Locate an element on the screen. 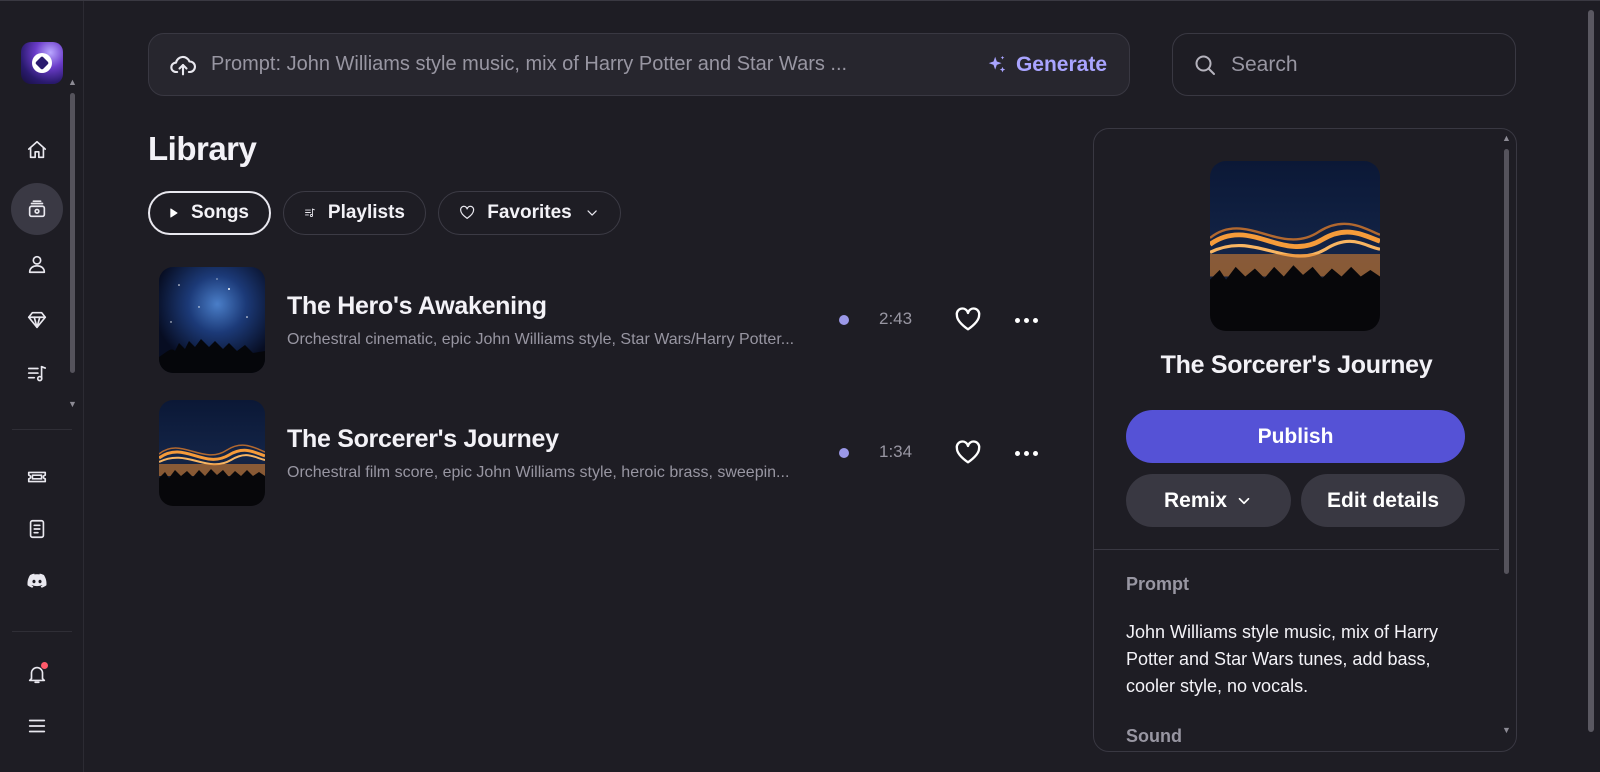 This screenshot has width=1600, height=772. song-duration: 2:43 is located at coordinates (896, 318).